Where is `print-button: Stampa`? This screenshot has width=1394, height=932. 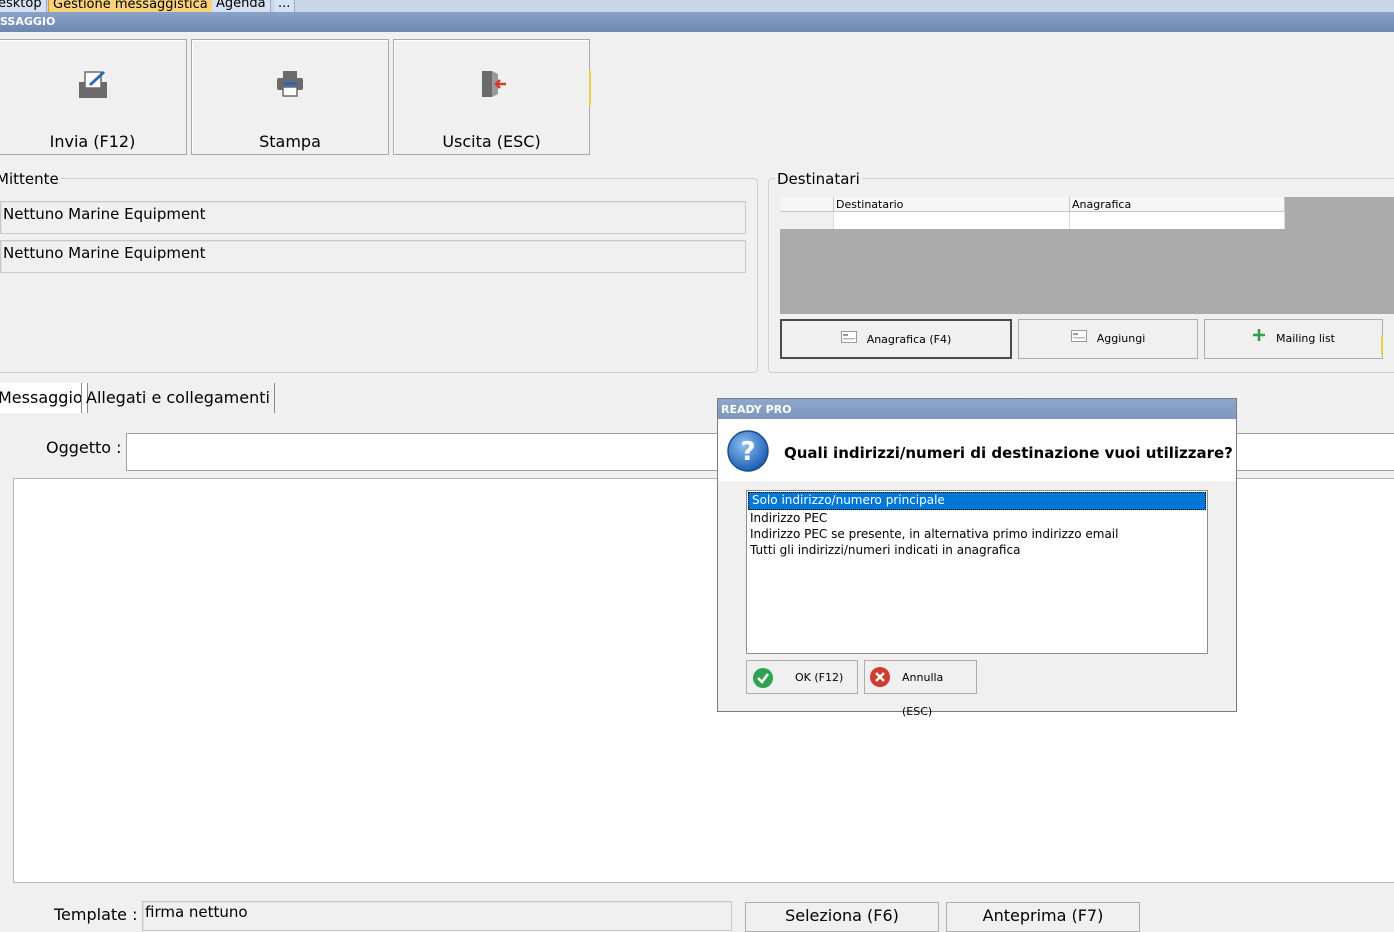
print-button: Stampa is located at coordinates (290, 97).